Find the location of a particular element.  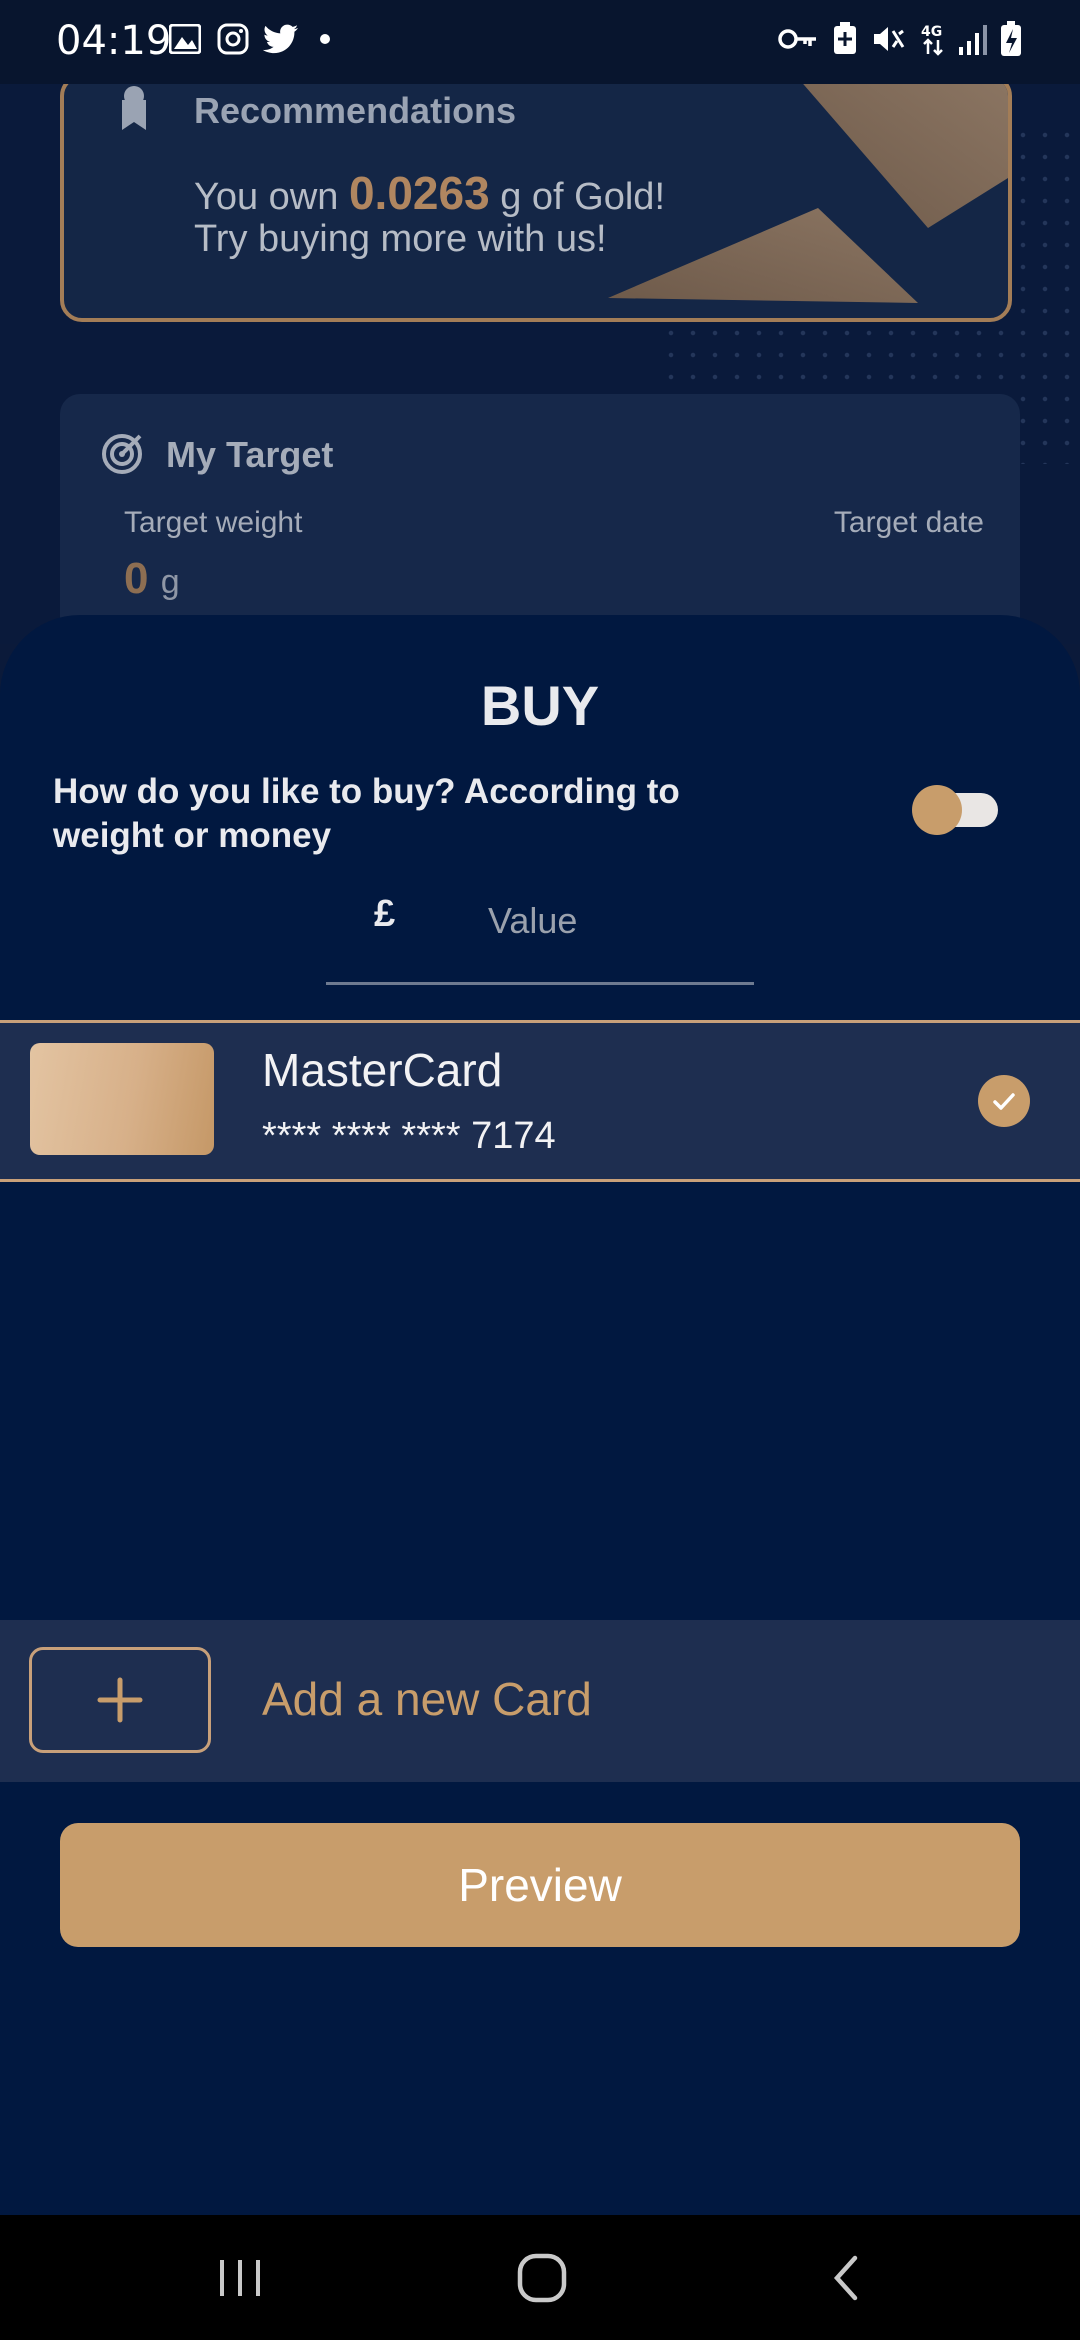

target-weight-number: 0 is located at coordinates (136, 578).